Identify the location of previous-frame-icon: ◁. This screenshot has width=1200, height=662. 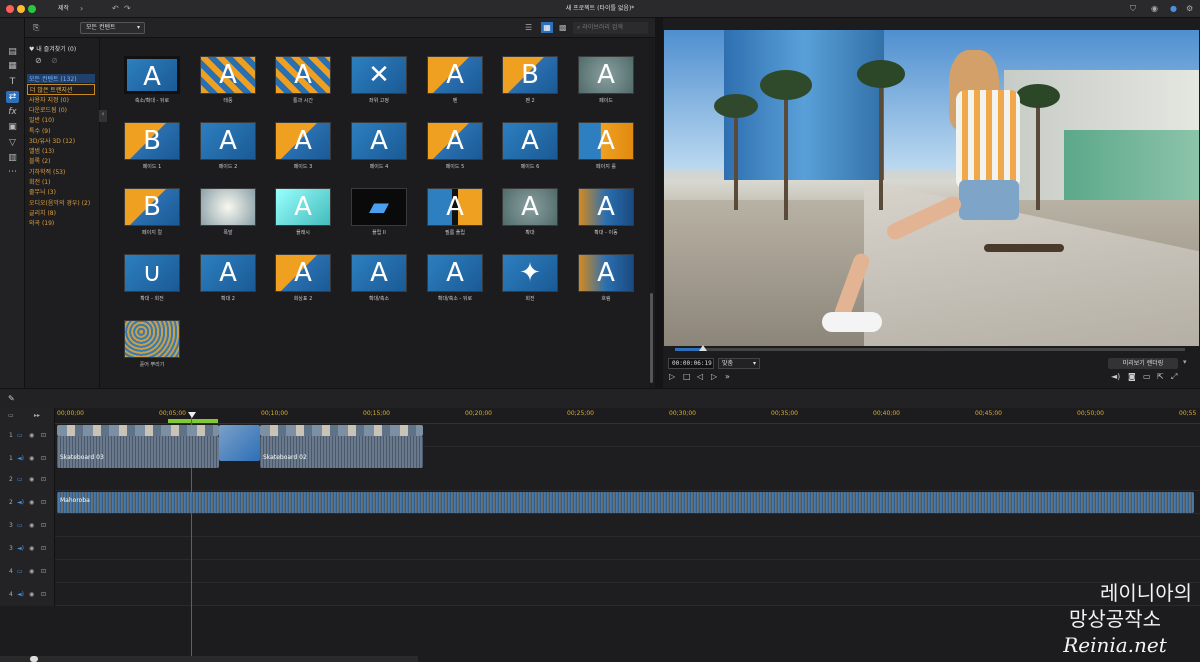
(700, 376).